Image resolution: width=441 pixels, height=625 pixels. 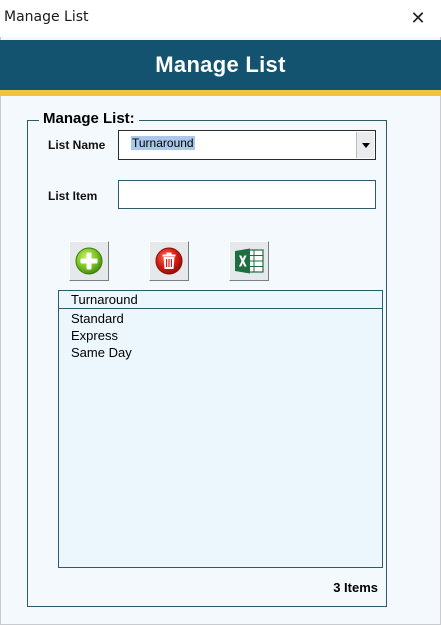 I want to click on list-header: Turnaround, so click(x=220, y=300).